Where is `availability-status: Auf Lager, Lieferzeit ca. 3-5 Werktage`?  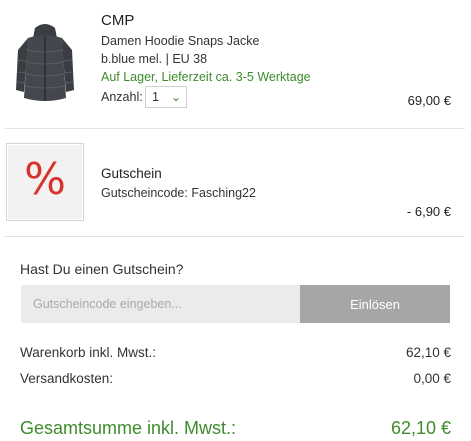
availability-status: Auf Lager, Lieferzeit ca. 3-5 Werktage is located at coordinates (206, 77).